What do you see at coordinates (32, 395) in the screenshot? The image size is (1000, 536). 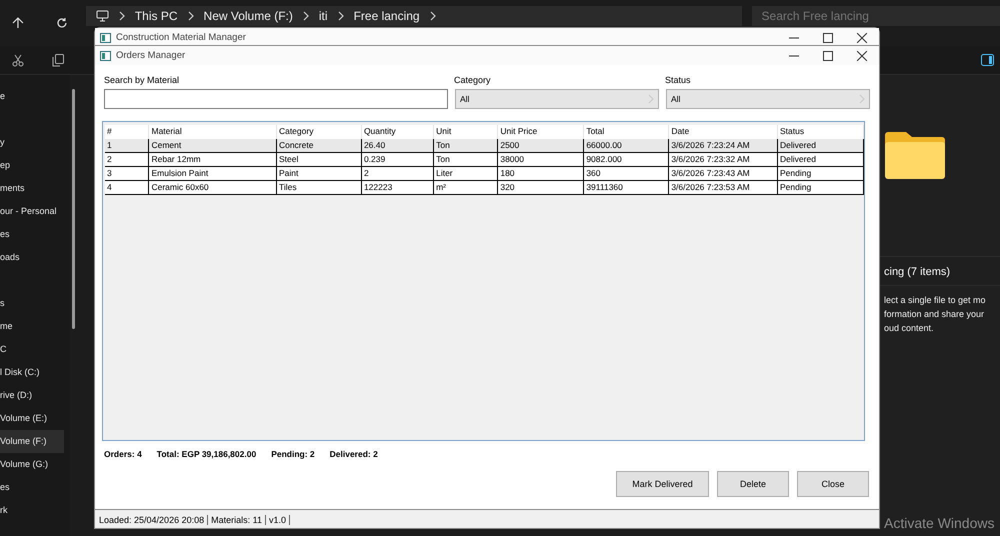 I see `sidebar-item: rive (D:)` at bounding box center [32, 395].